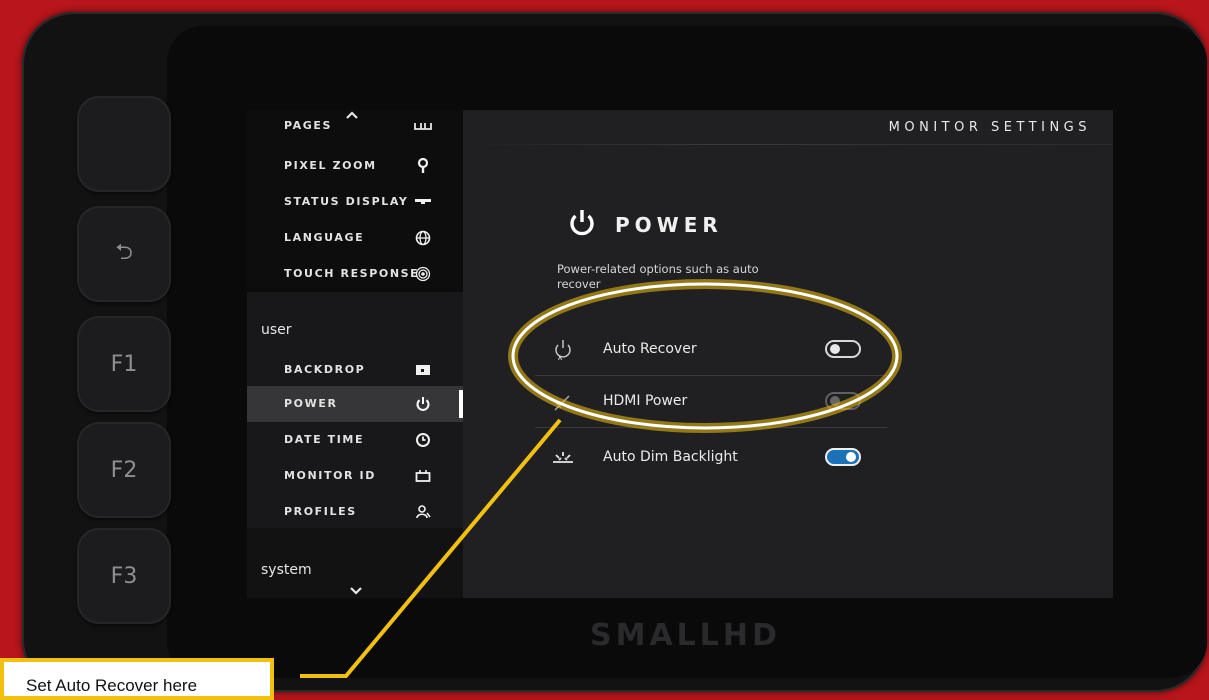 This screenshot has width=1209, height=700. Describe the element at coordinates (705, 356) in the screenshot. I see `highlight-ellipse` at that location.